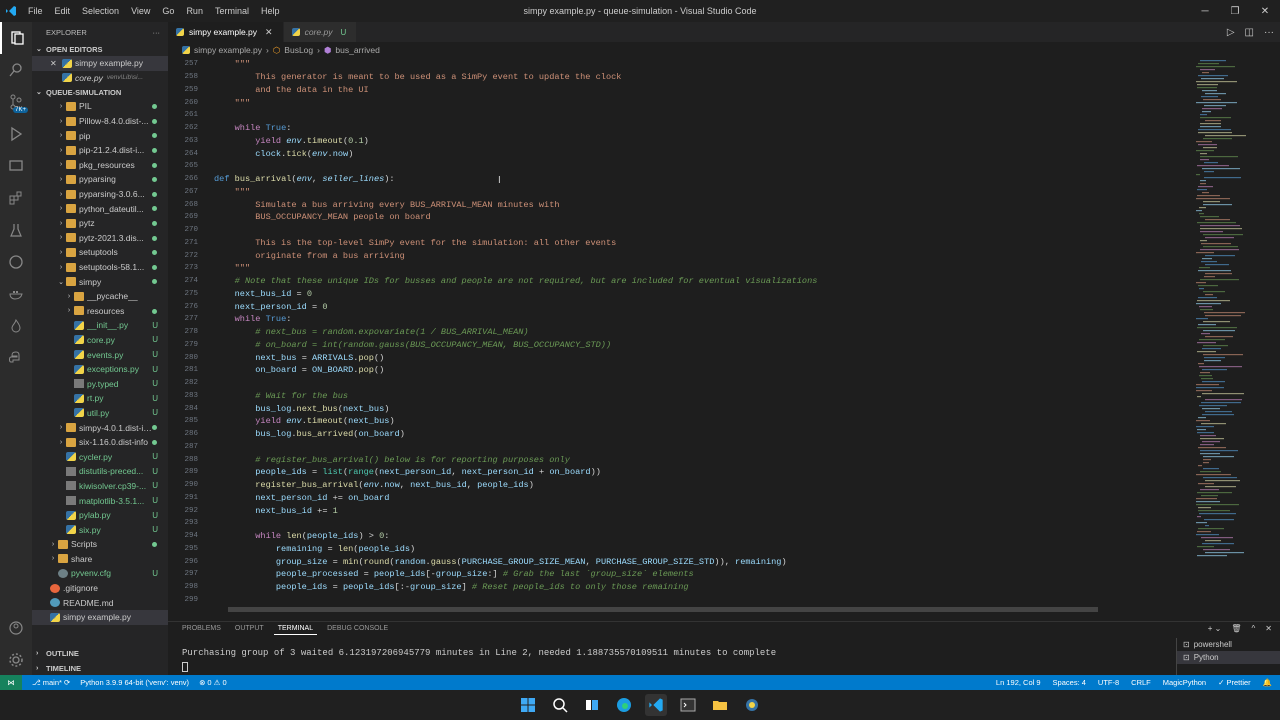 The width and height of the screenshot is (1280, 720). I want to click on tree-item: __init__.py U, so click(100, 325).